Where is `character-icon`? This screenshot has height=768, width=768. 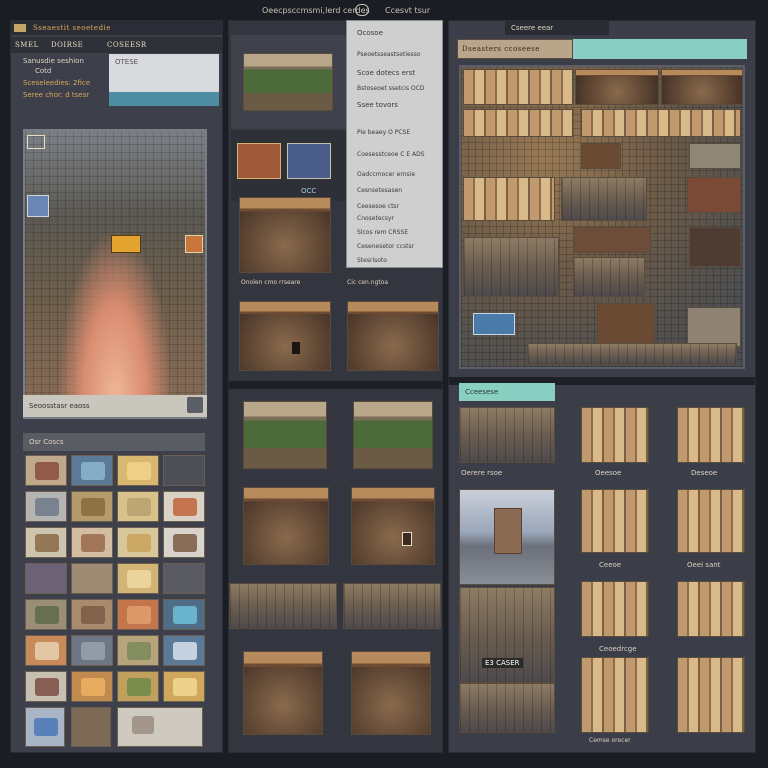 character-icon is located at coordinates (296, 348).